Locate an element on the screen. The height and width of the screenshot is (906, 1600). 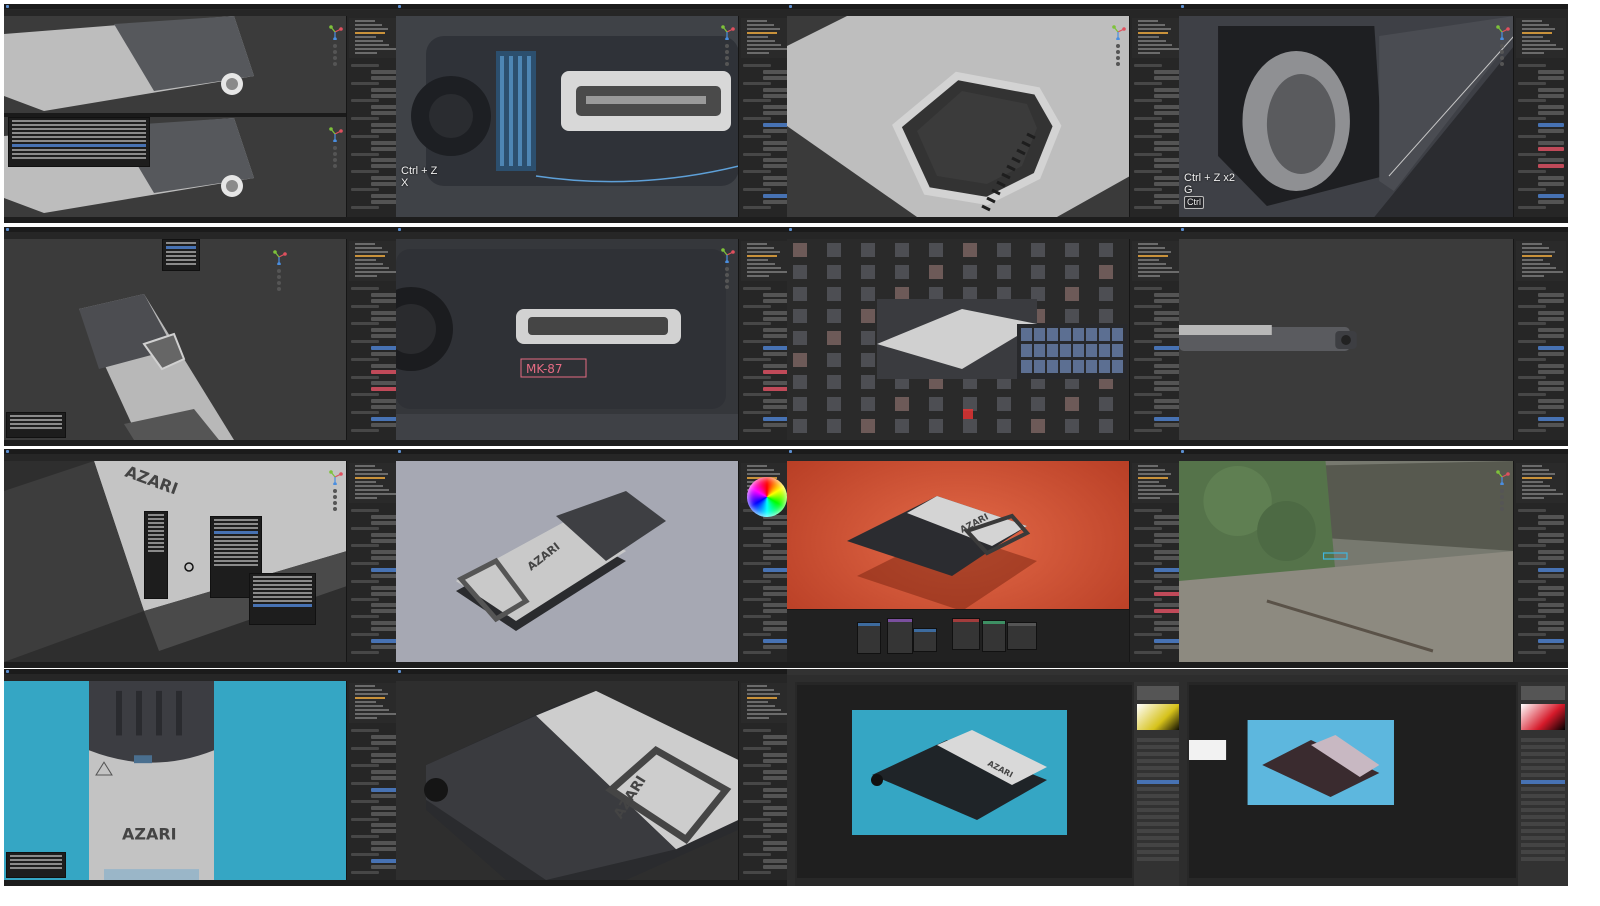
3d-viewport: AZARI is located at coordinates (567, 561).